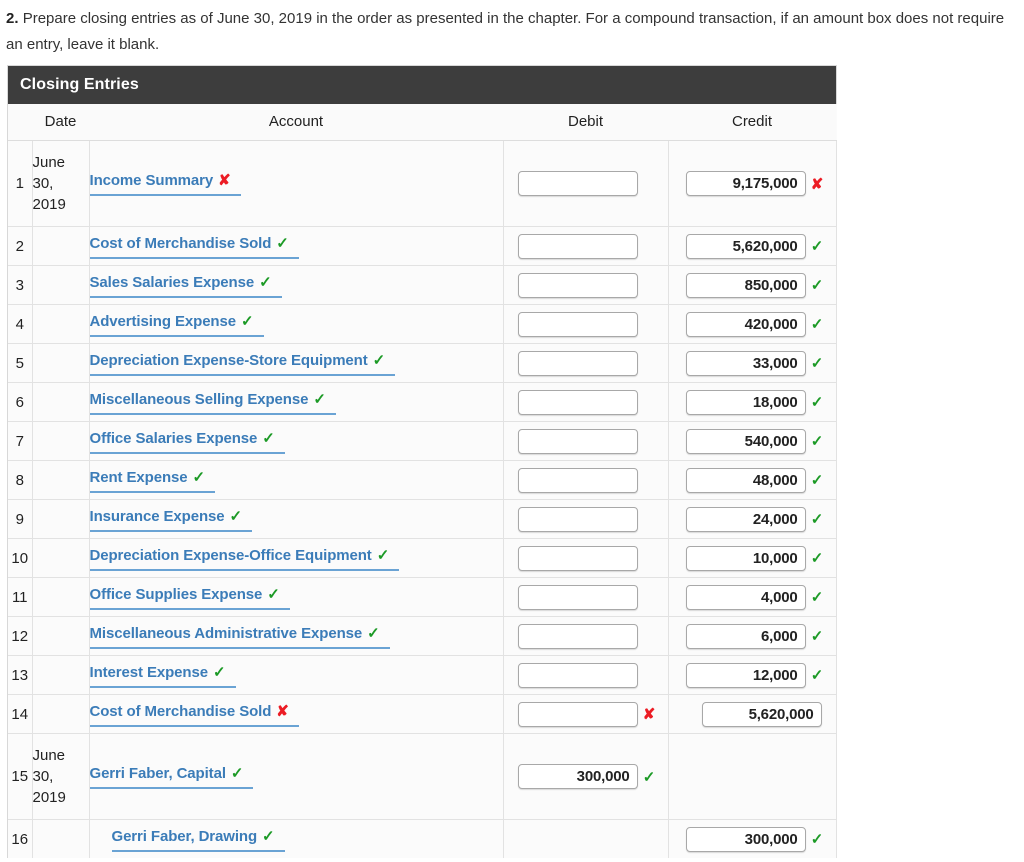  I want to click on account-select: Office Salaries Expense ✓, so click(187, 441).